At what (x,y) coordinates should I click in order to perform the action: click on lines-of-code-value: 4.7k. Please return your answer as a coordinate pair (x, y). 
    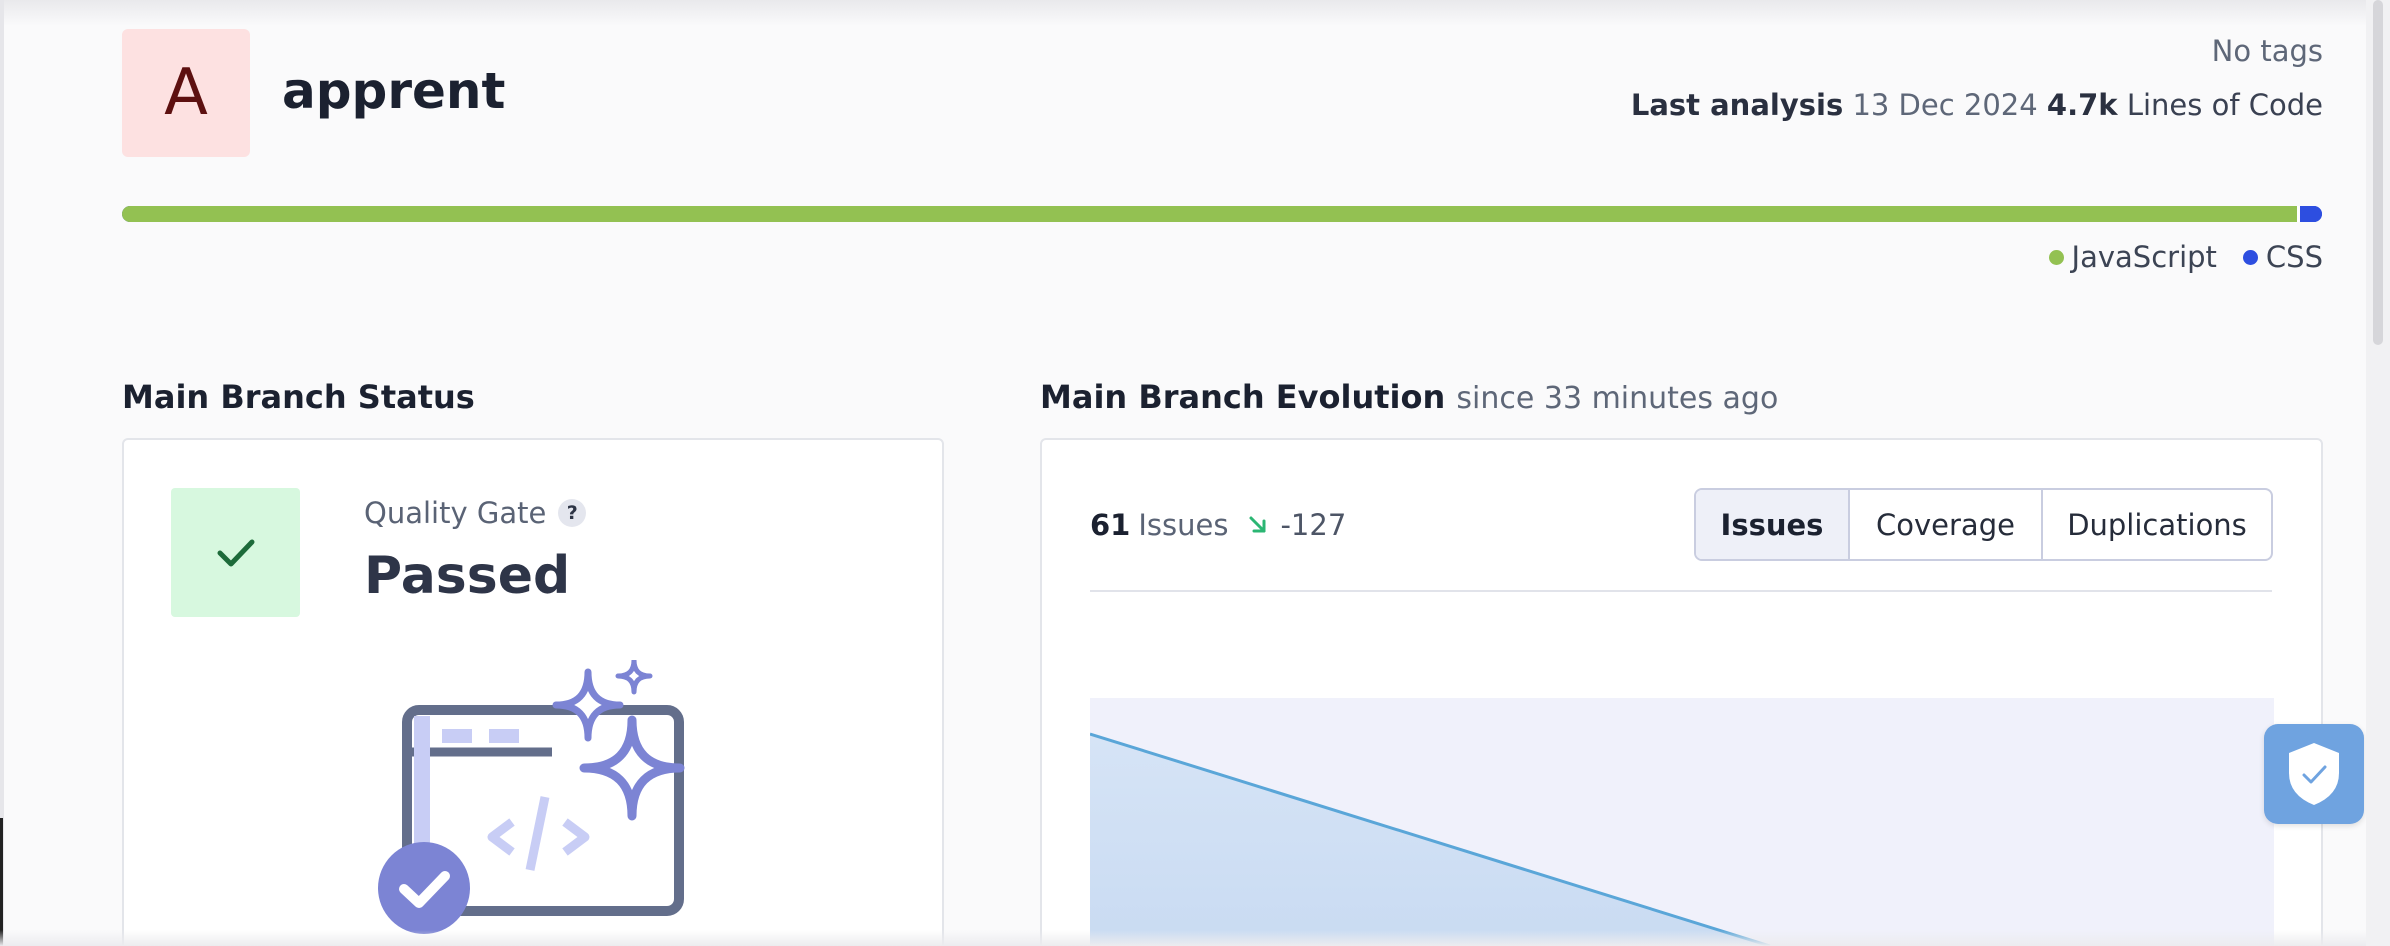
    Looking at the image, I should click on (2082, 105).